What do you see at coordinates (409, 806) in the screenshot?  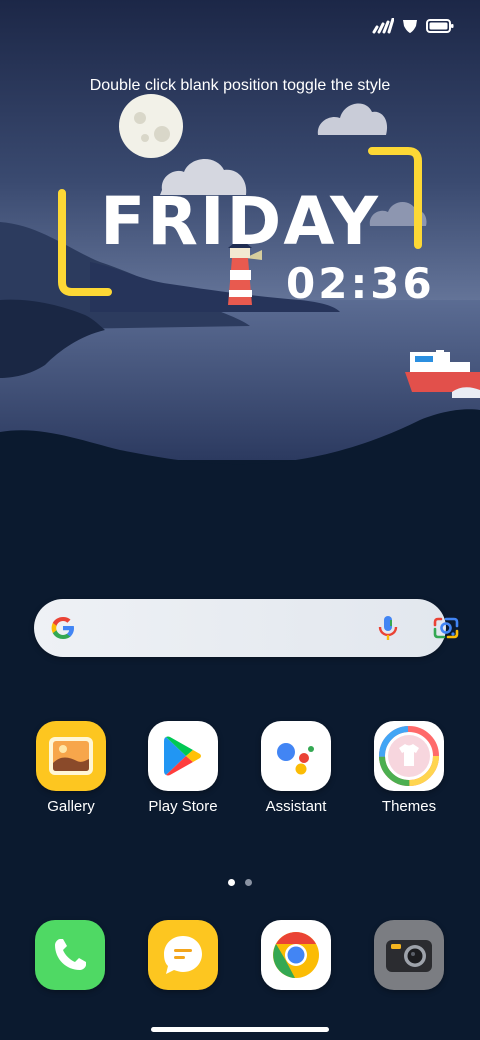 I see `app-label: Themes` at bounding box center [409, 806].